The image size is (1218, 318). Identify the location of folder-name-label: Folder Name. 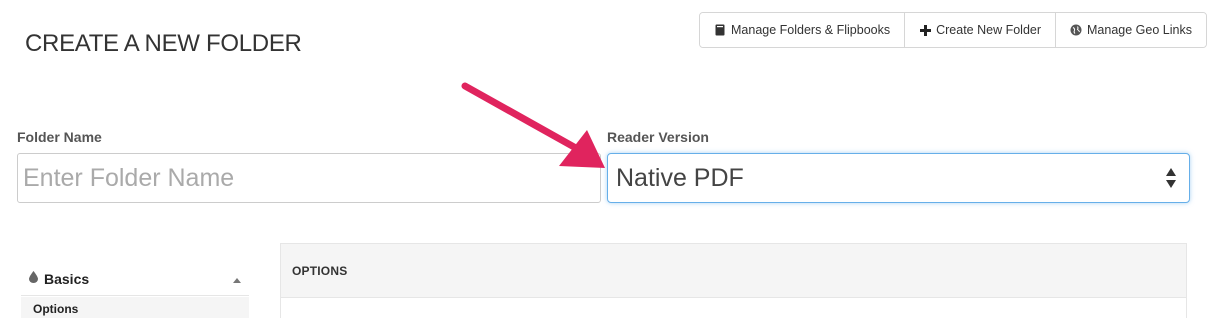
(59, 137).